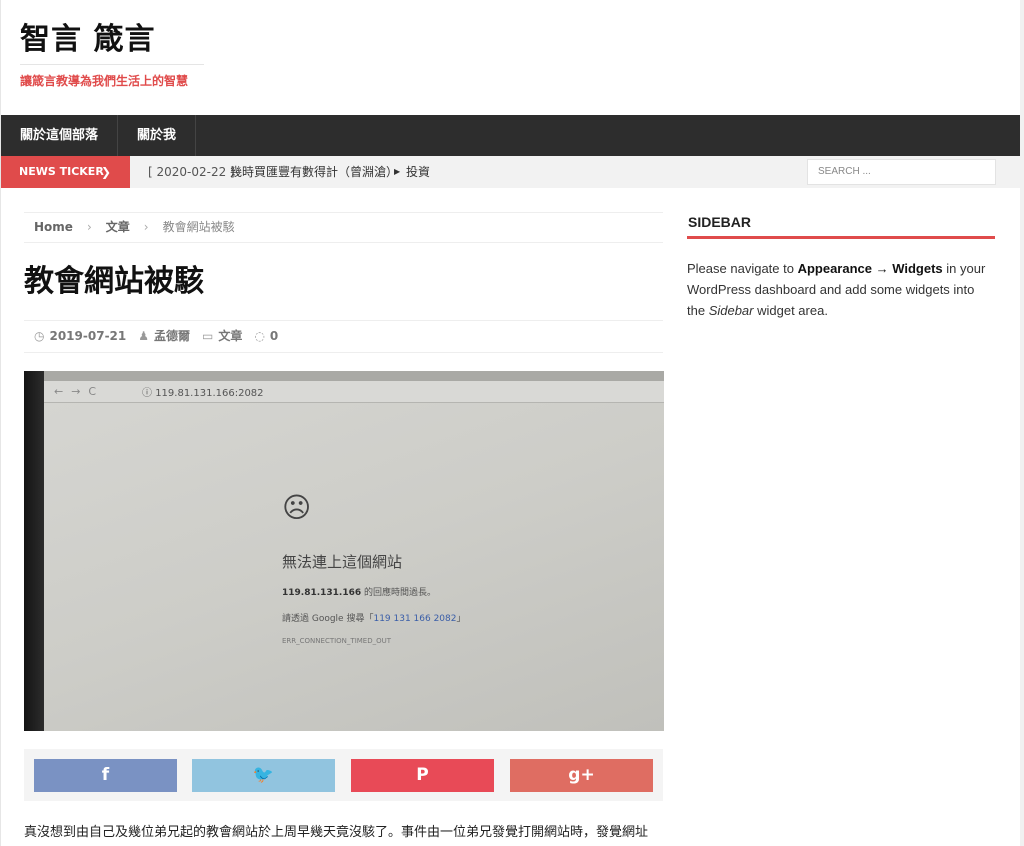 Image resolution: width=1024 pixels, height=846 pixels. I want to click on facebook-share-button: f, so click(105, 775).